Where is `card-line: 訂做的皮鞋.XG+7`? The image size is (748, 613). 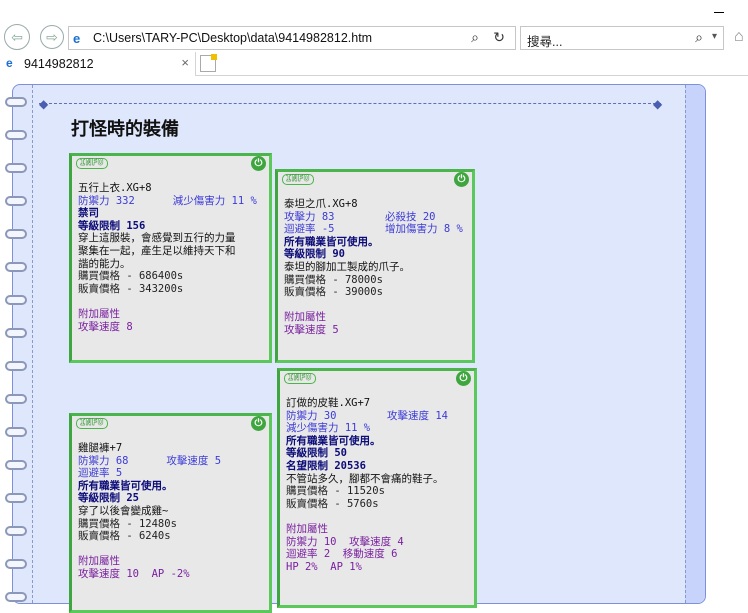
card-line: 訂做的皮鞋.XG+7 is located at coordinates (328, 403).